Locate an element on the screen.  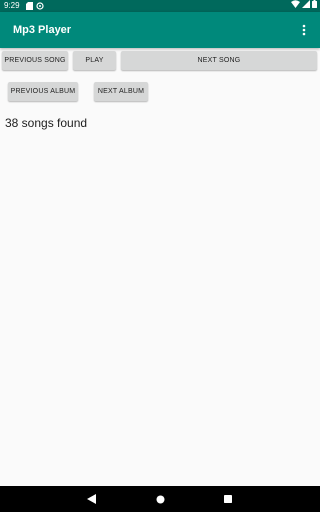
status-time: 9:29 is located at coordinates (12, 5).